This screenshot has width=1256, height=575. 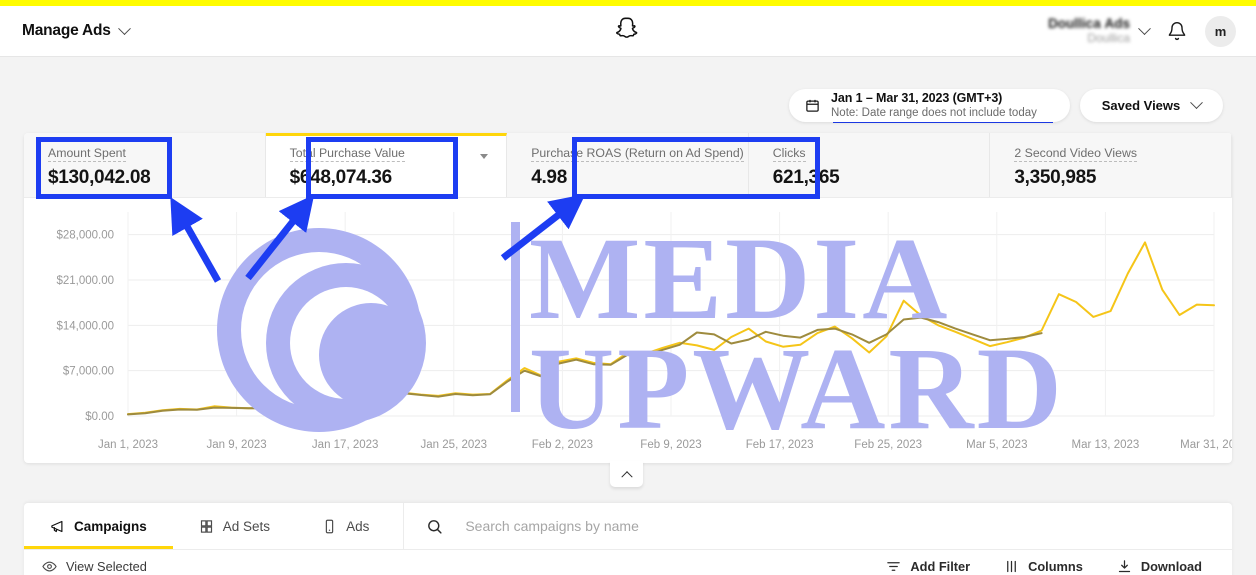 I want to click on date-range-value: Jan 1 – Mar 31, 2023 (GMT+3), so click(x=917, y=97).